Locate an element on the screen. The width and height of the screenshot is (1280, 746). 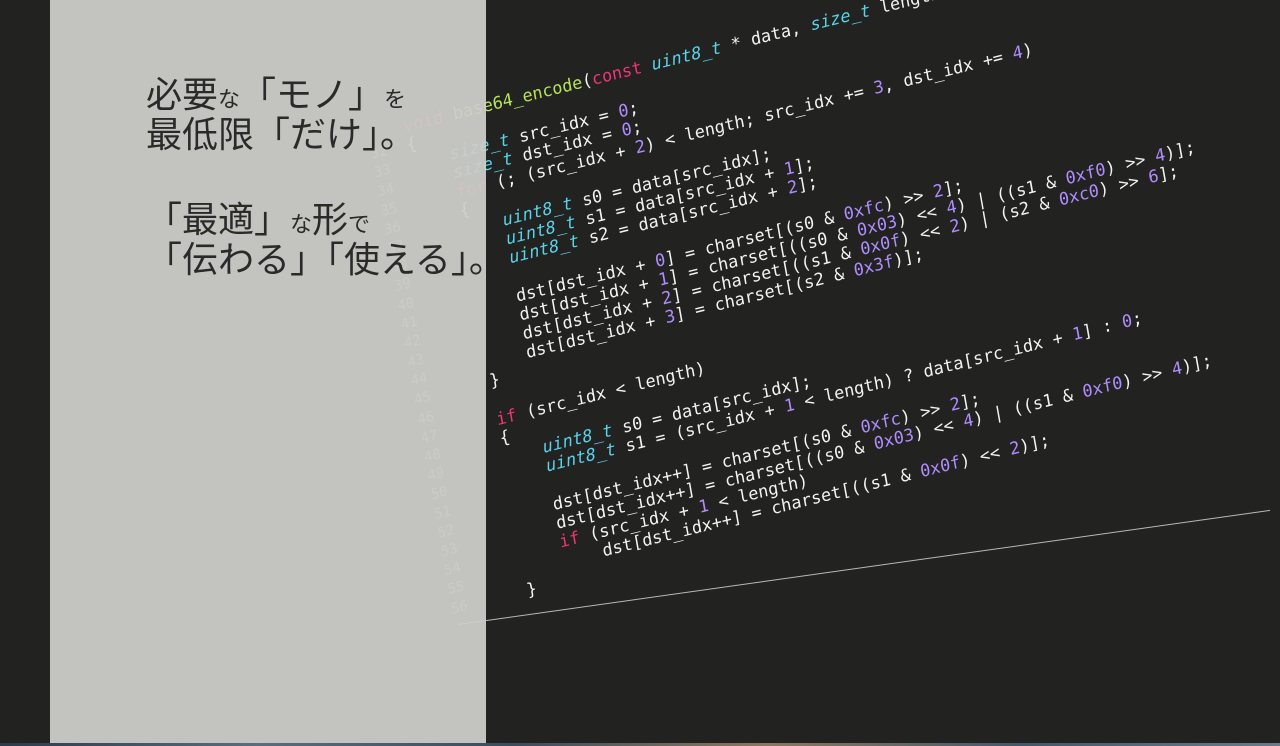
tagline-line-2: 最低限「だけ」。 is located at coordinates (281, 136).